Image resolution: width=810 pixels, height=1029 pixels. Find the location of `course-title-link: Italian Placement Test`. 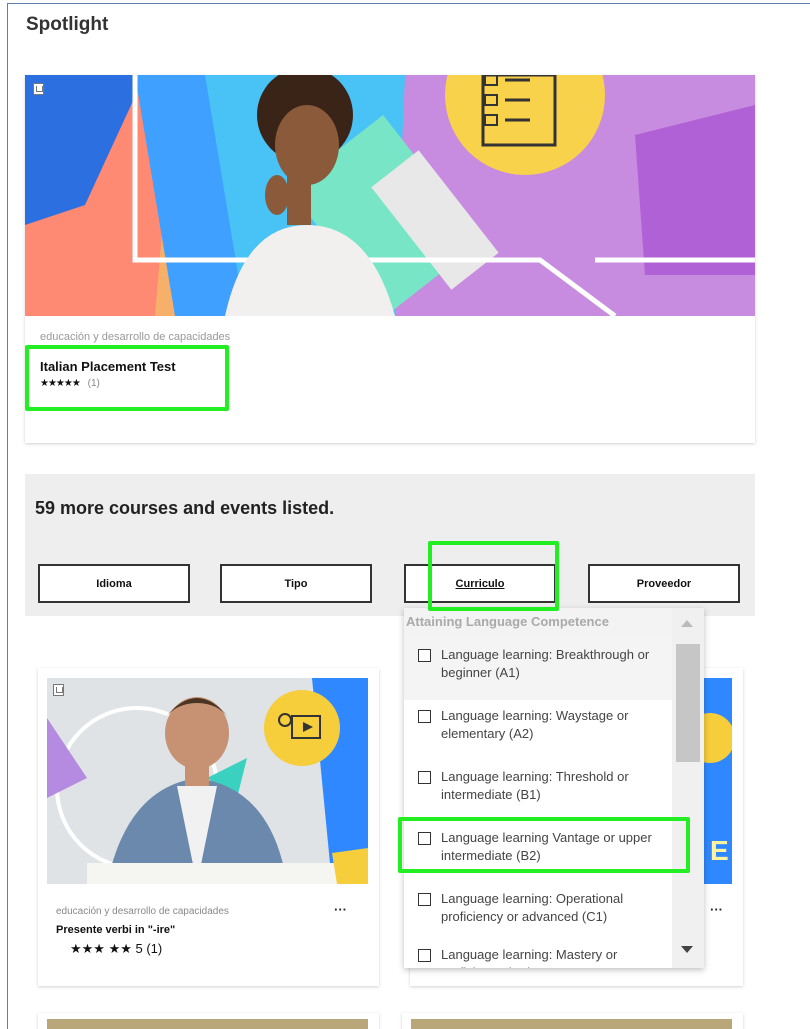

course-title-link: Italian Placement Test is located at coordinates (108, 366).